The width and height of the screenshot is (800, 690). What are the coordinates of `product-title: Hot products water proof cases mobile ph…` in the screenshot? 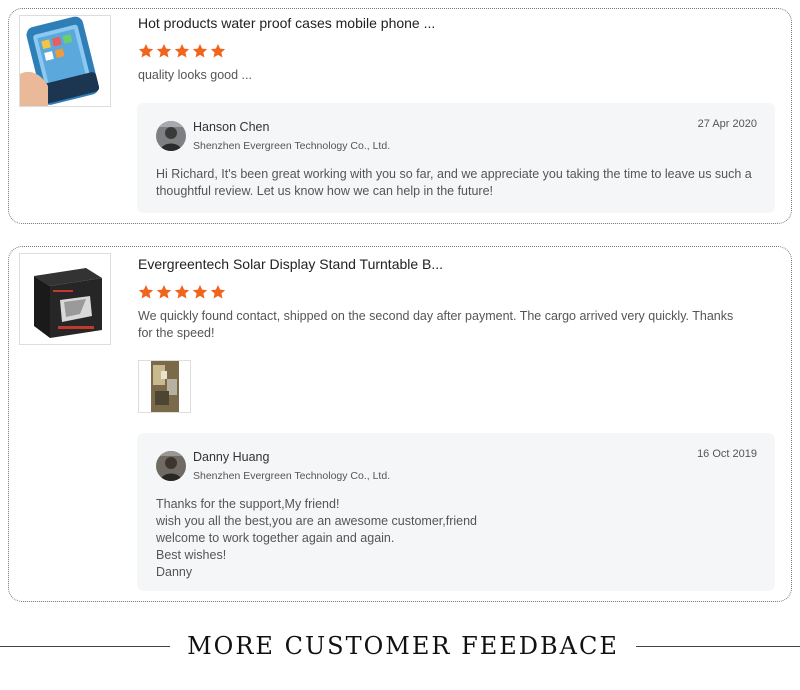 It's located at (286, 23).